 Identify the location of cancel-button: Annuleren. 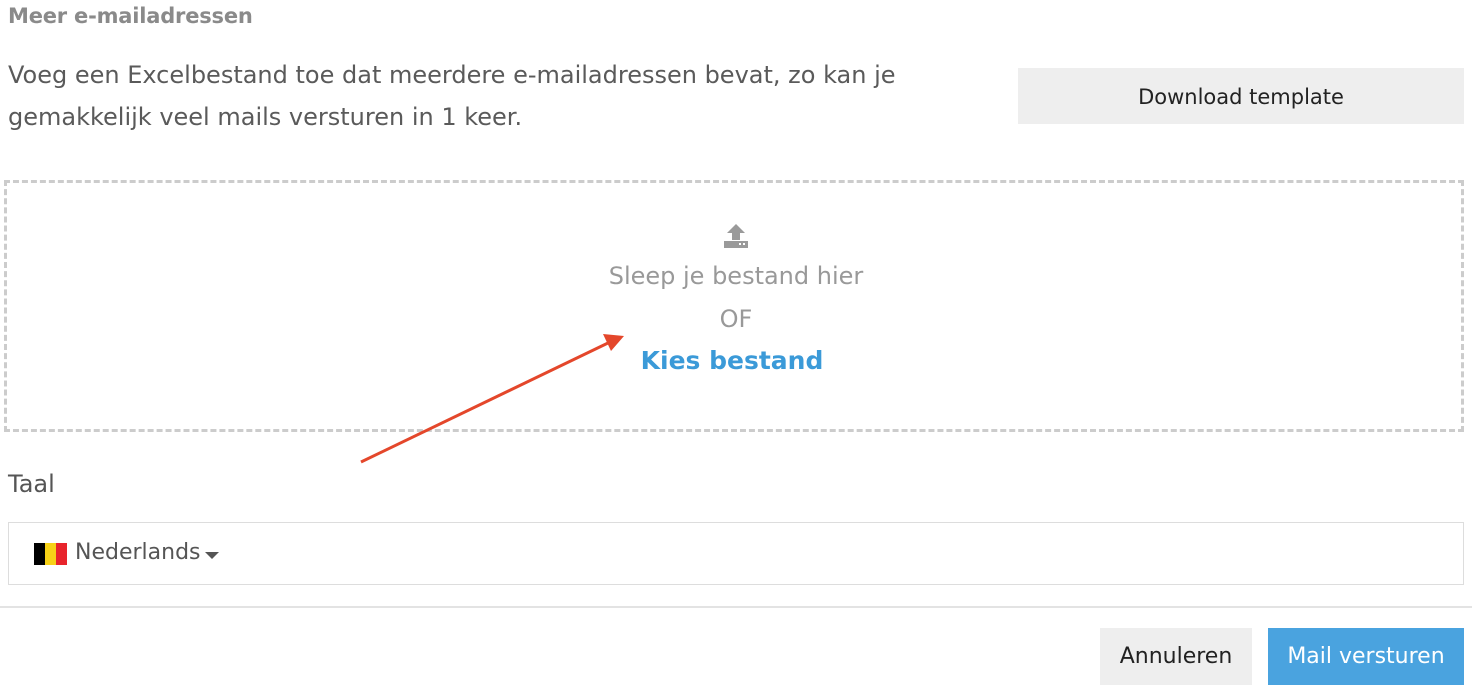
(1176, 656).